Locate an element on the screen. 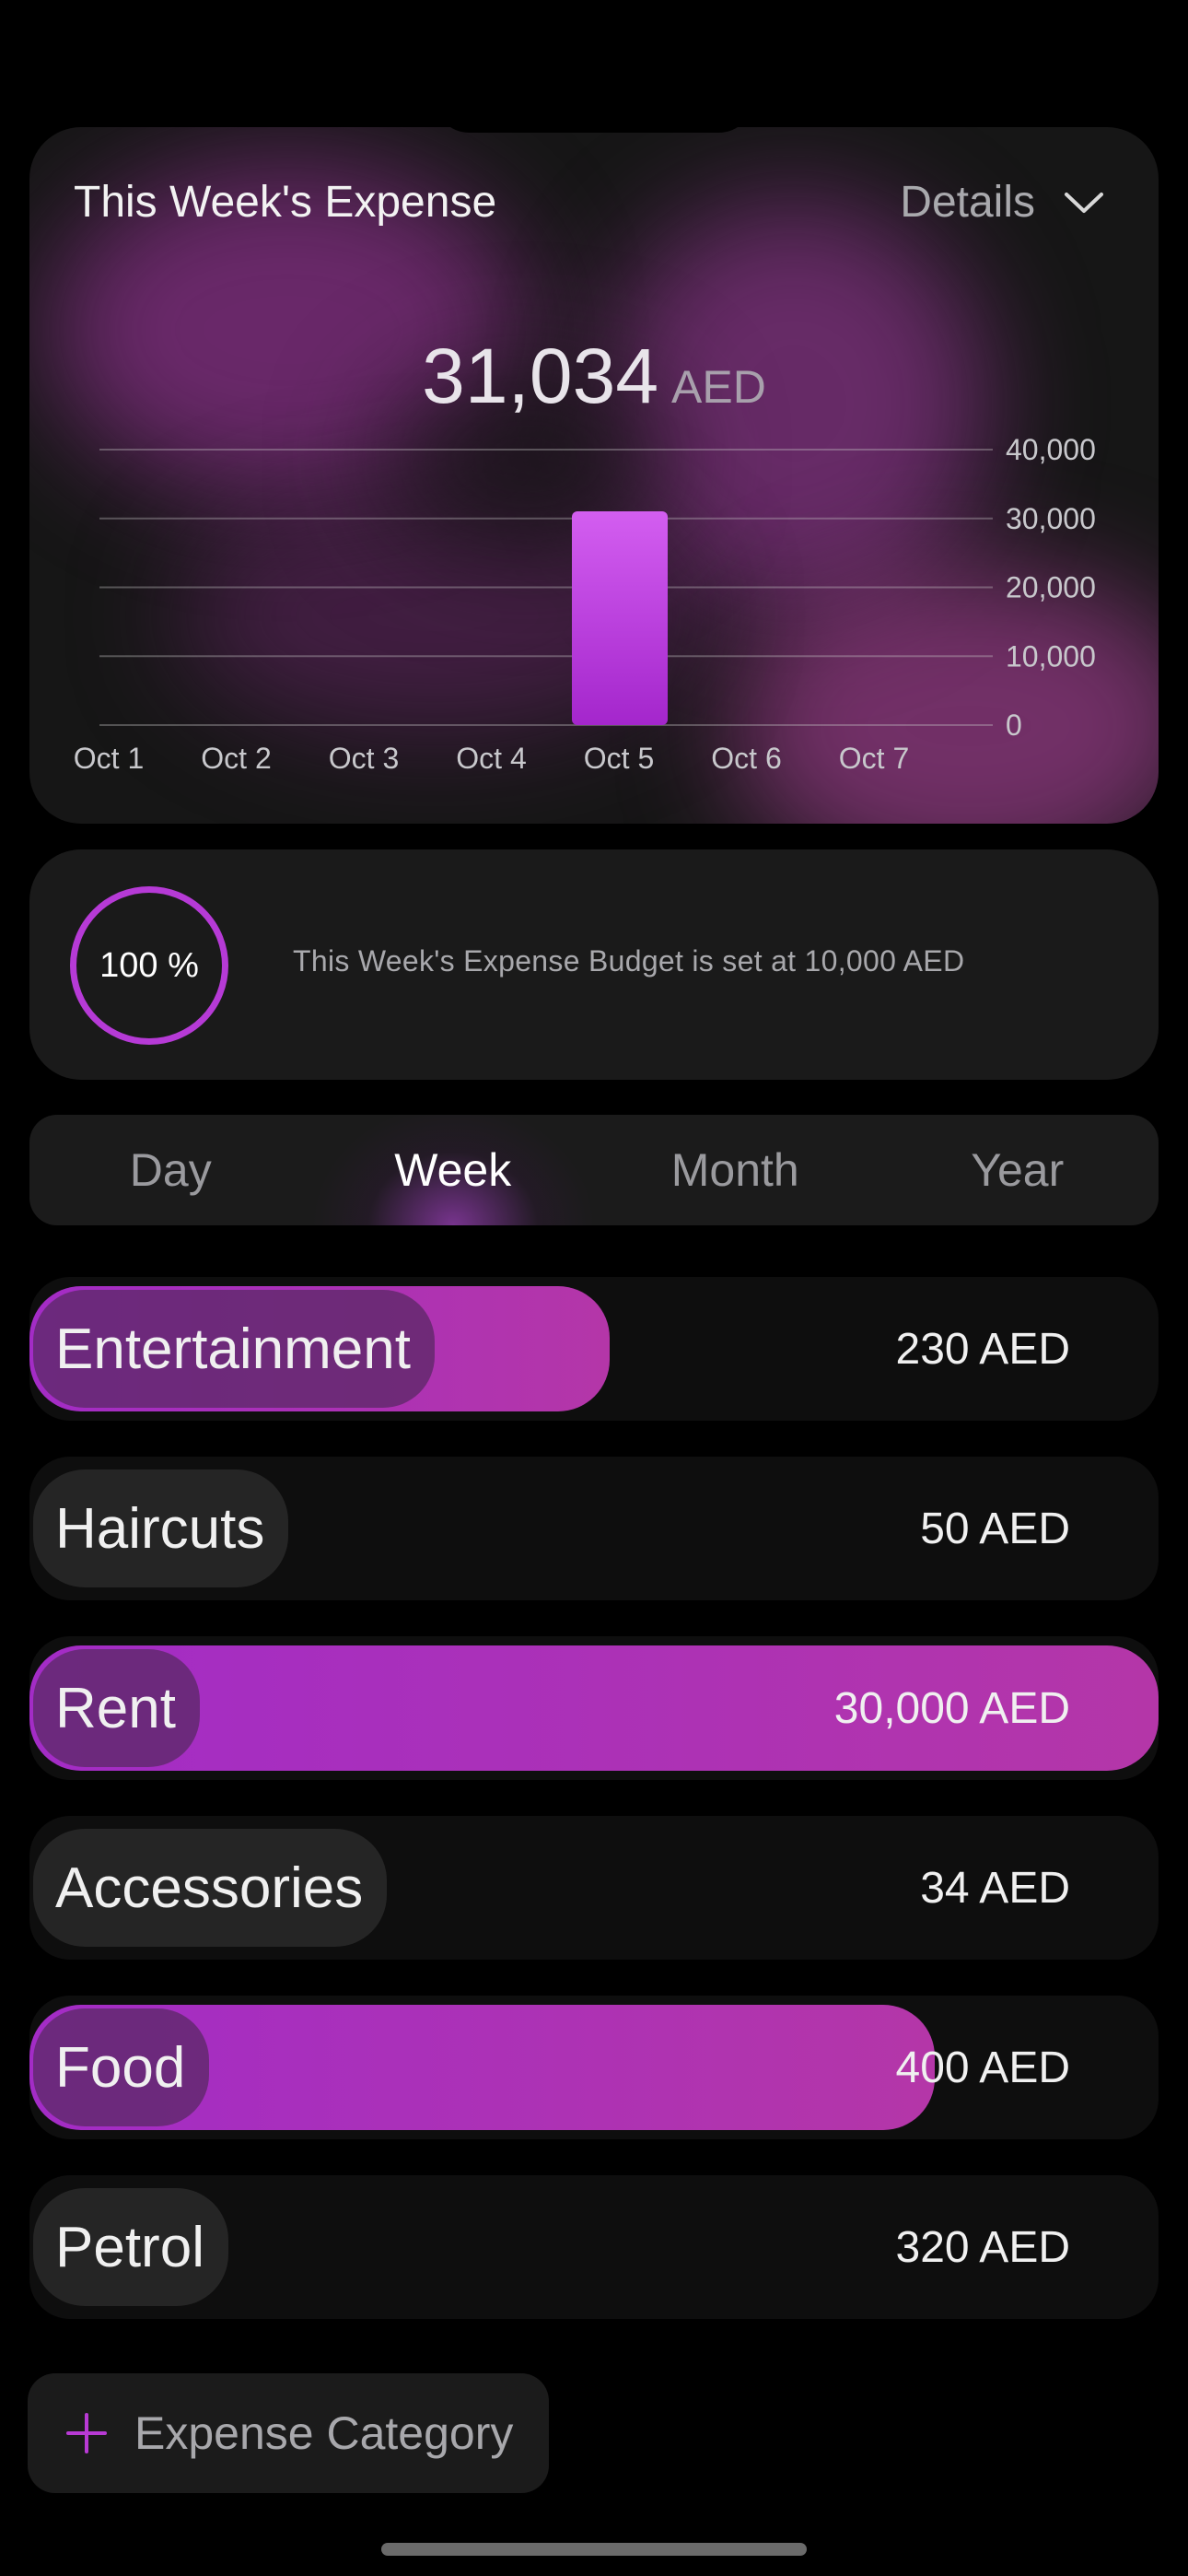 Image resolution: width=1188 pixels, height=2576 pixels. category-name: Food is located at coordinates (120, 2067).